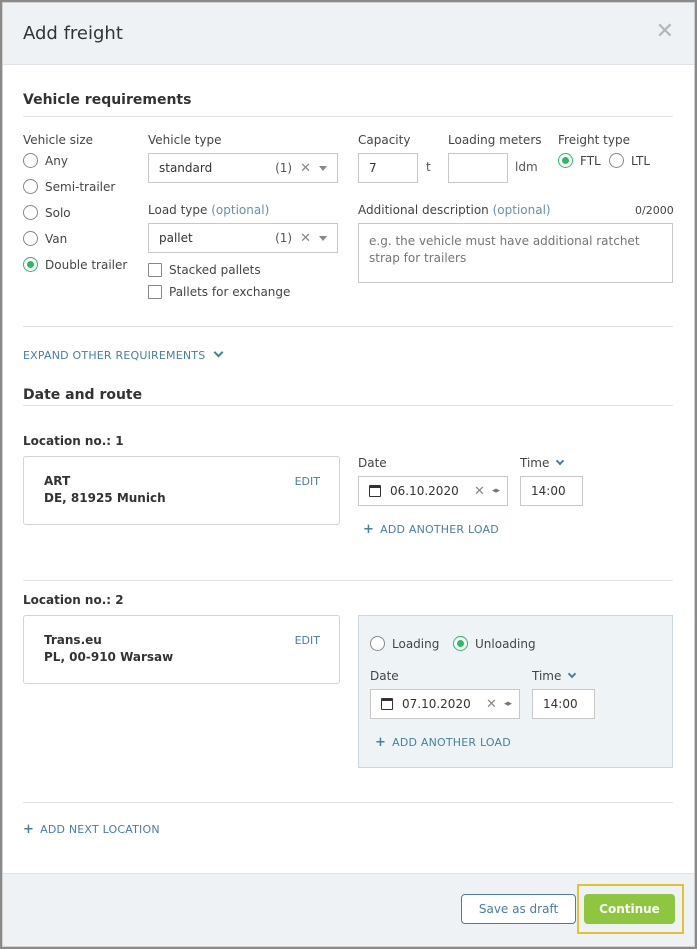 The height and width of the screenshot is (949, 697). Describe the element at coordinates (204, 270) in the screenshot. I see `stacked-pallets-checkbox: Stacked pallets` at that location.